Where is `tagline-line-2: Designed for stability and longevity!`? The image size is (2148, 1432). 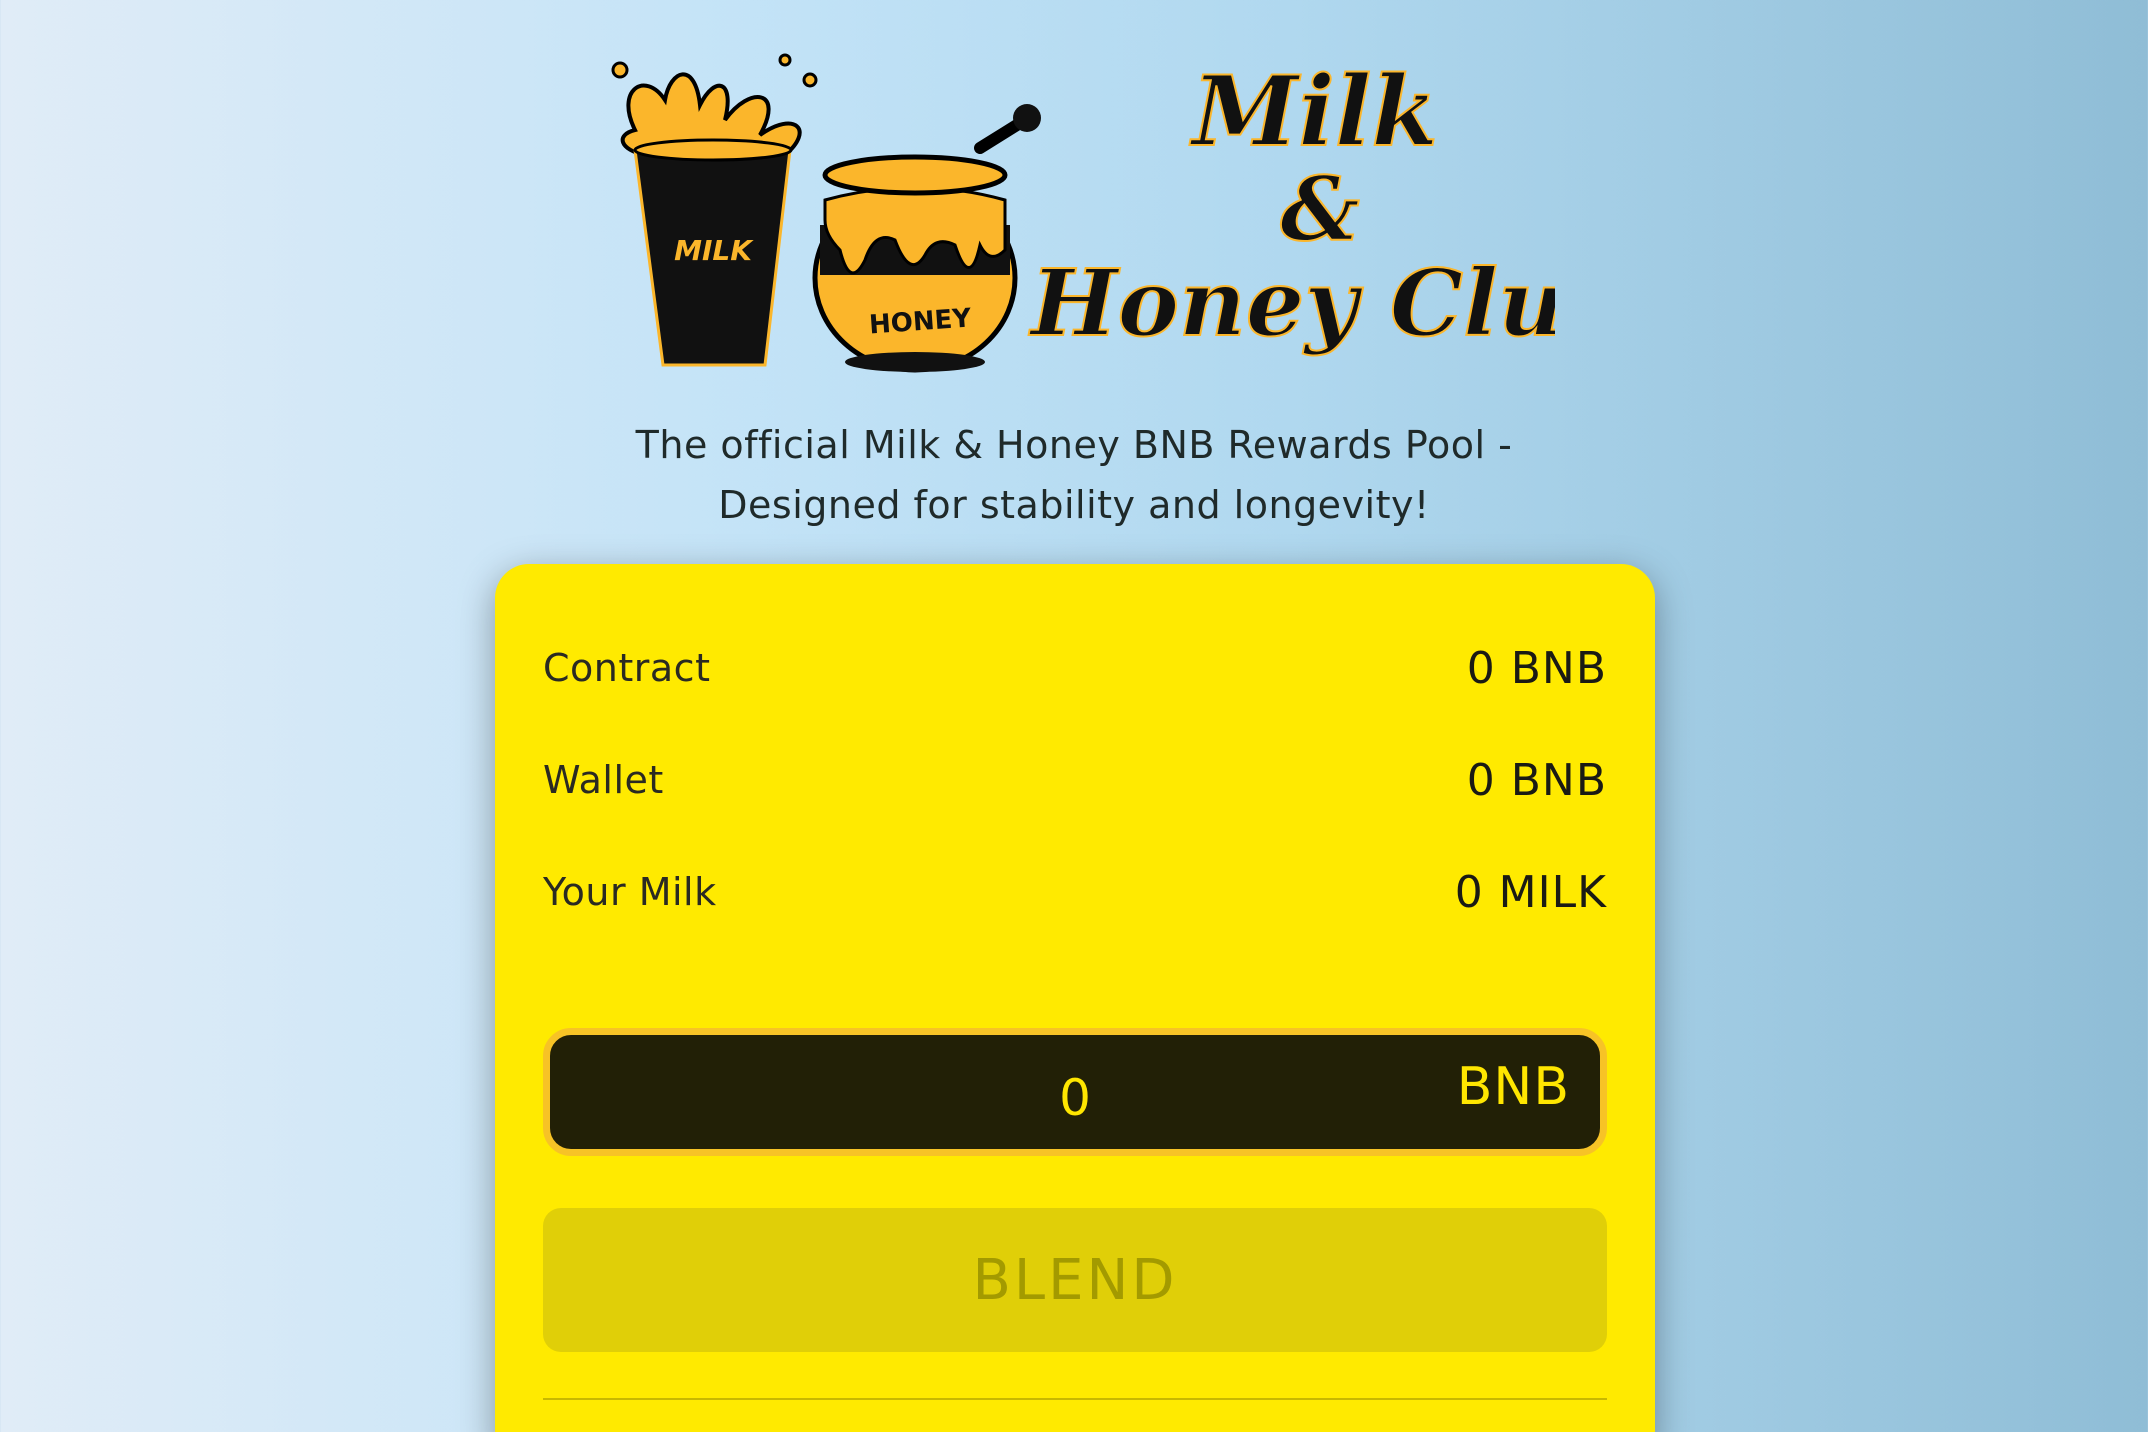
tagline-line-2: Designed for stability and longevity! is located at coordinates (1074, 505).